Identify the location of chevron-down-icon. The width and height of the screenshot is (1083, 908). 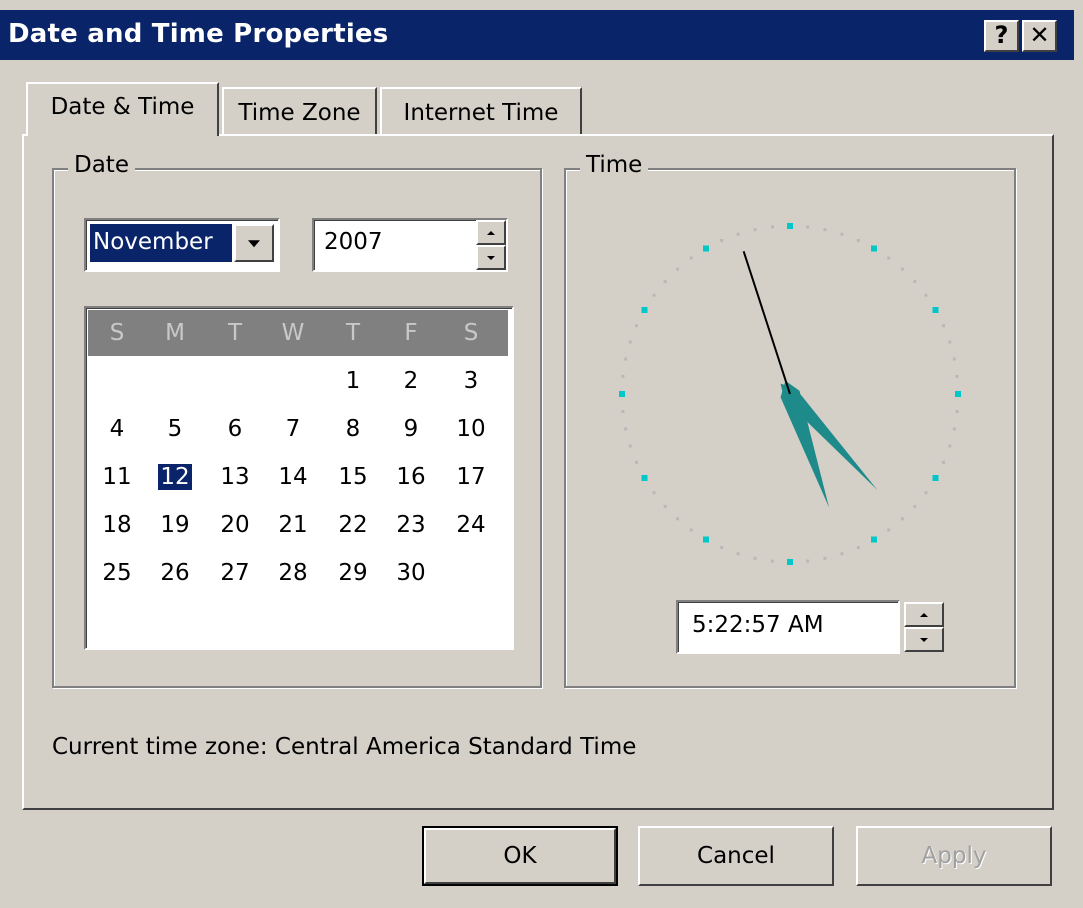
(254, 244).